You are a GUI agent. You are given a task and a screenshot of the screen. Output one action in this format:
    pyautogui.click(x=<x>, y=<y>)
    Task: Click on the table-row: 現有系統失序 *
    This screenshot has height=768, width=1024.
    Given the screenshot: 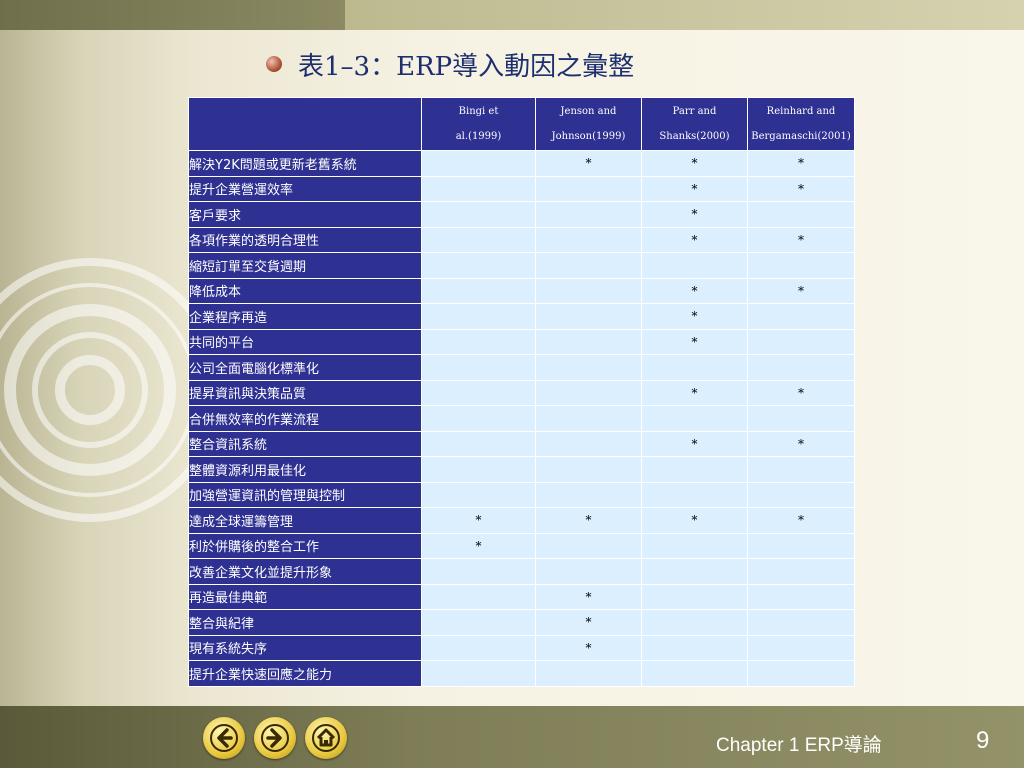 What is the action you would take?
    pyautogui.click(x=521, y=647)
    